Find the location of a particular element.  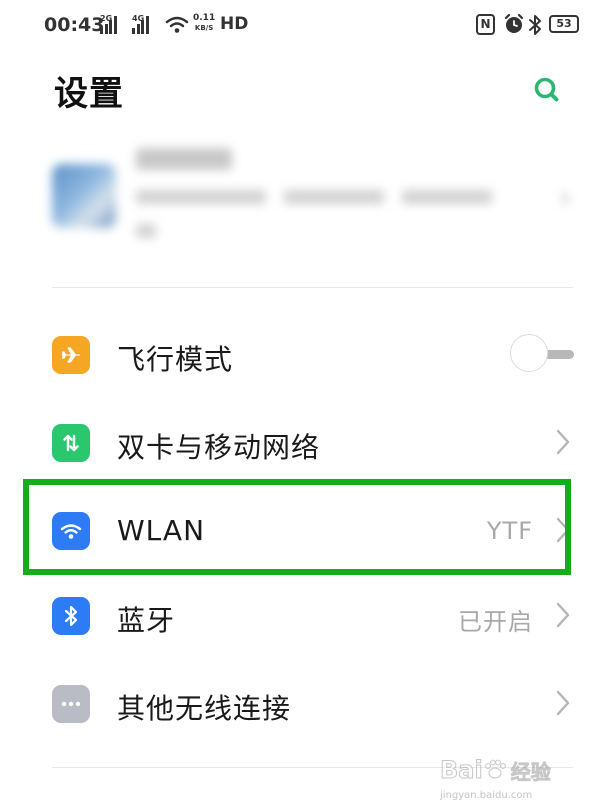

bluetooth-status: 已开启 is located at coordinates (495, 622).